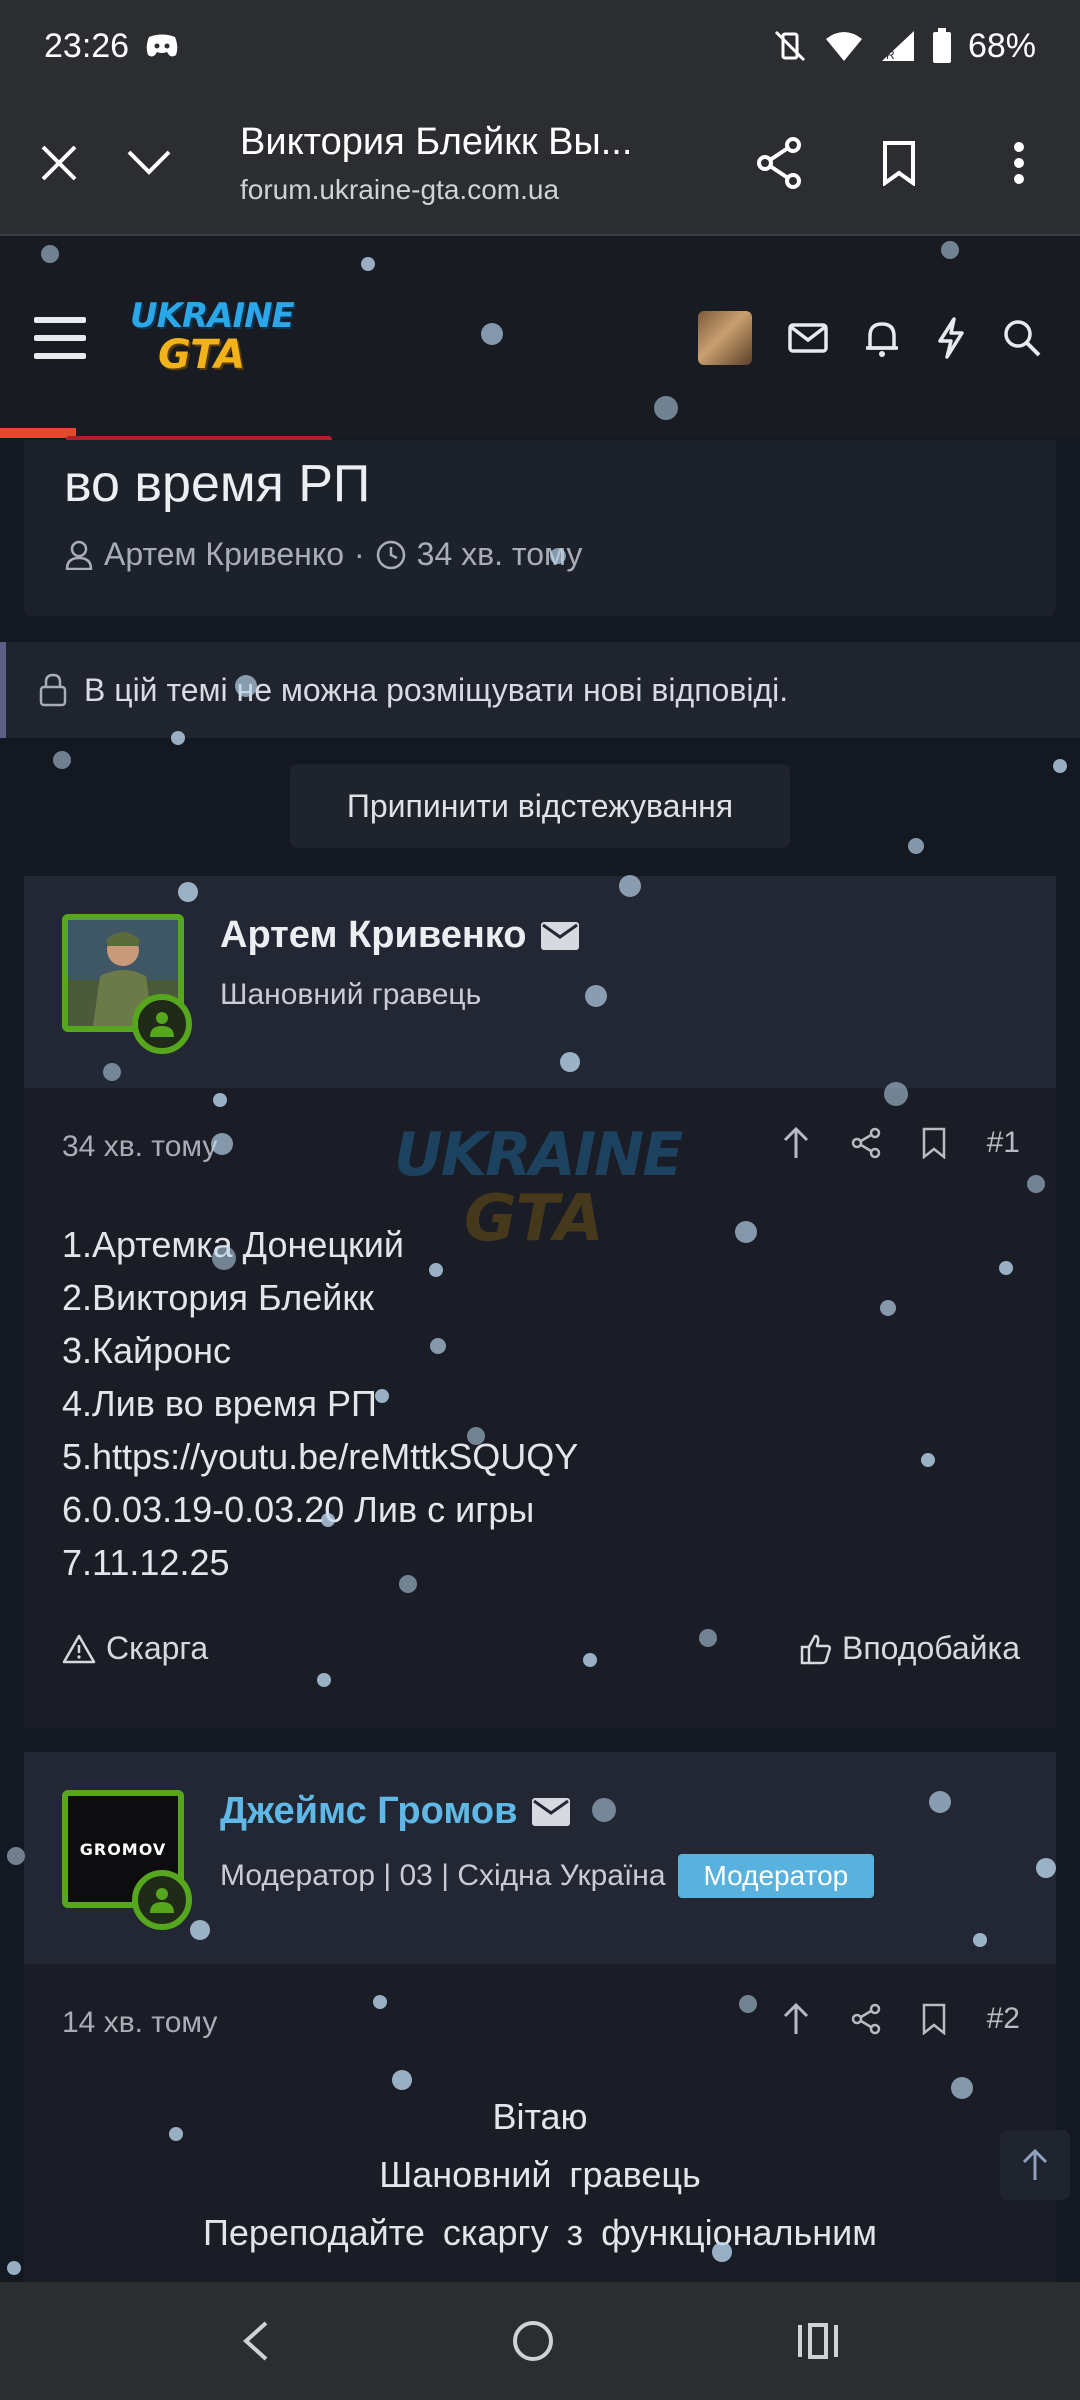 Image resolution: width=1080 pixels, height=2400 pixels. Describe the element at coordinates (1019, 163) in the screenshot. I see `more-menu-icon` at that location.